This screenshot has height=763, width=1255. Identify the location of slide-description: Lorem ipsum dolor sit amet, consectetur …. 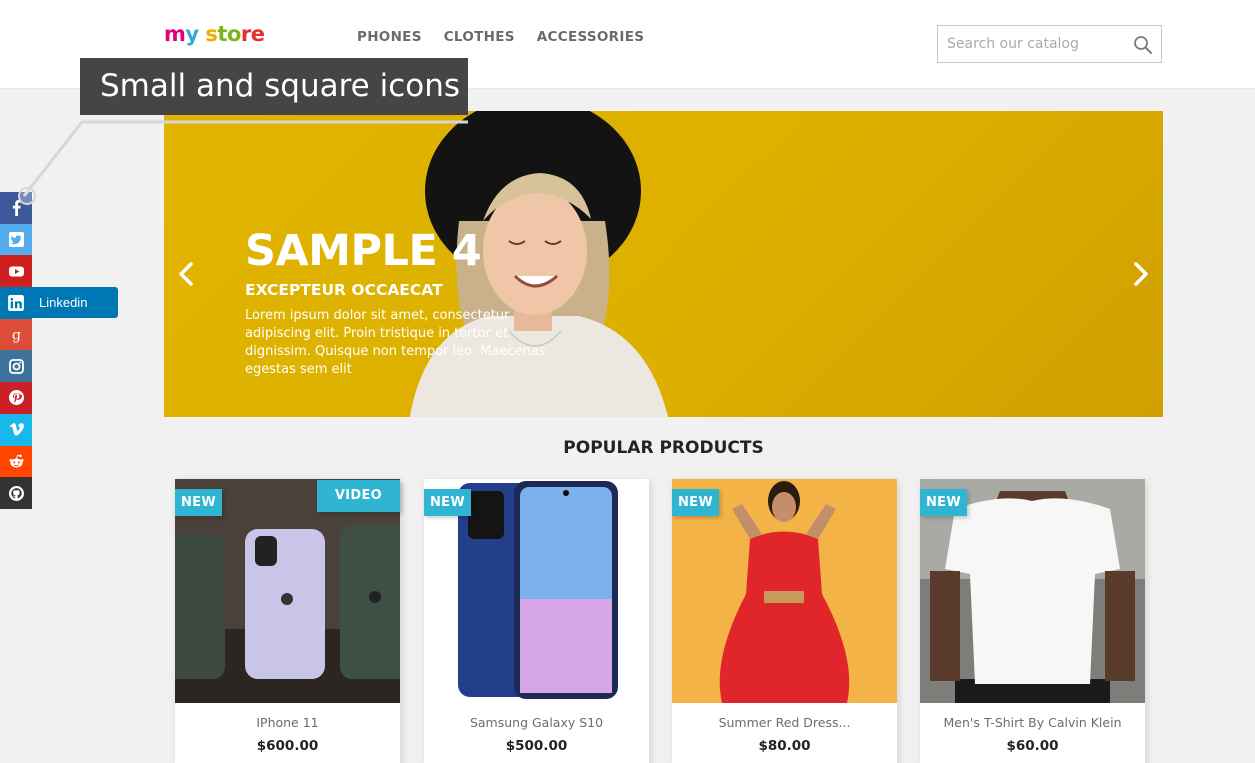
(395, 342).